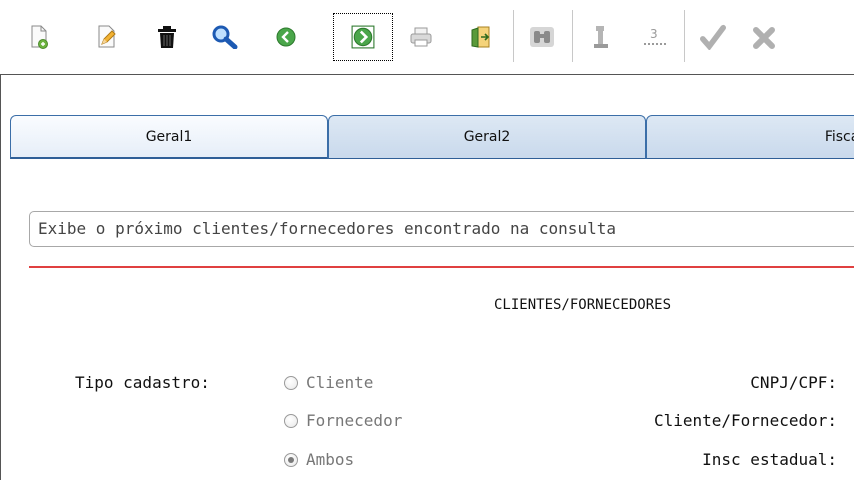 The image size is (854, 480). I want to click on tab-geral1: Geral1, so click(169, 137).